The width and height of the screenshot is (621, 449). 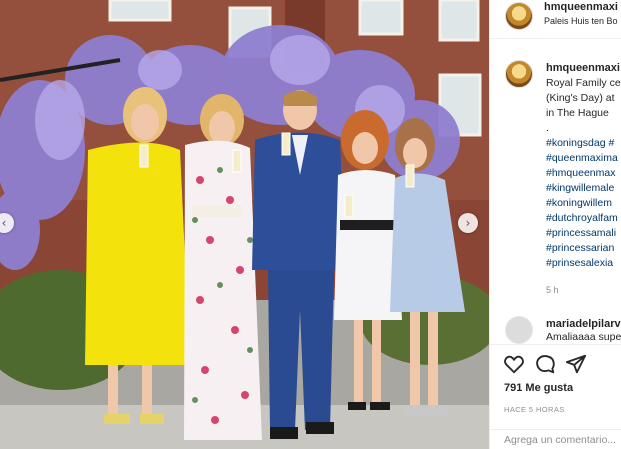 I want to click on commenter-username: mariadelpilarv, so click(x=583, y=324).